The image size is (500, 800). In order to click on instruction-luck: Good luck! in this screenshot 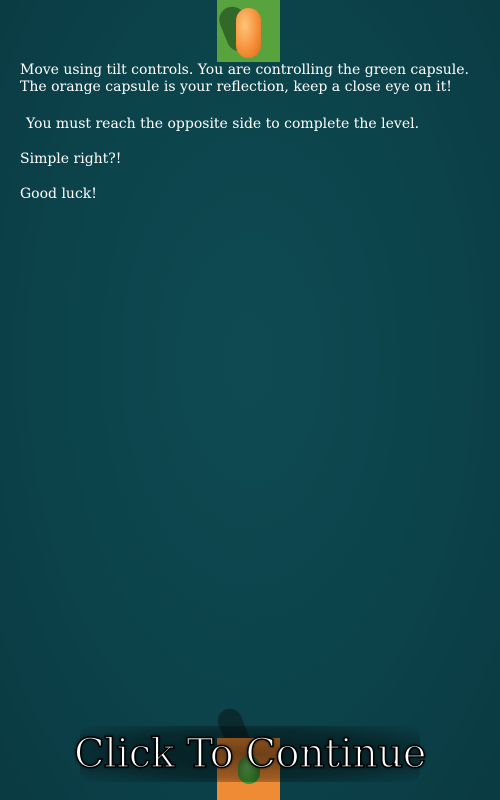, I will do `click(58, 194)`.